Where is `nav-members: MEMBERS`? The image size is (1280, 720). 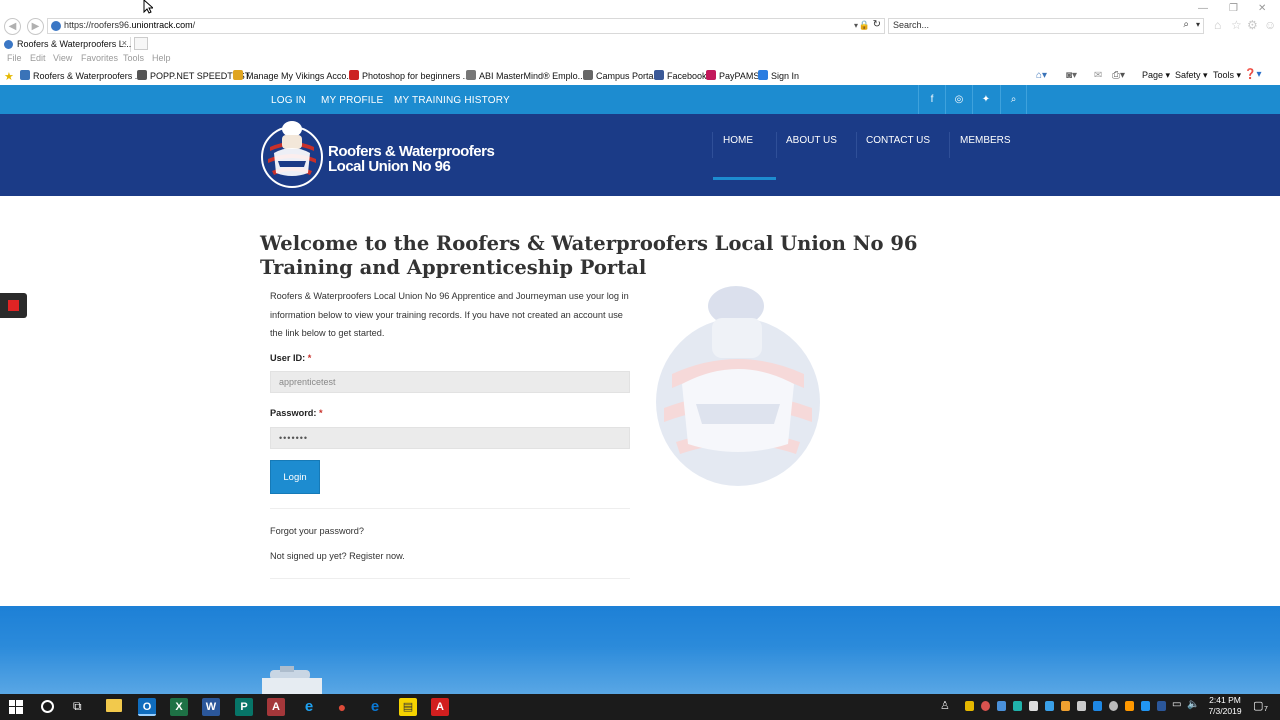
nav-members: MEMBERS is located at coordinates (985, 140).